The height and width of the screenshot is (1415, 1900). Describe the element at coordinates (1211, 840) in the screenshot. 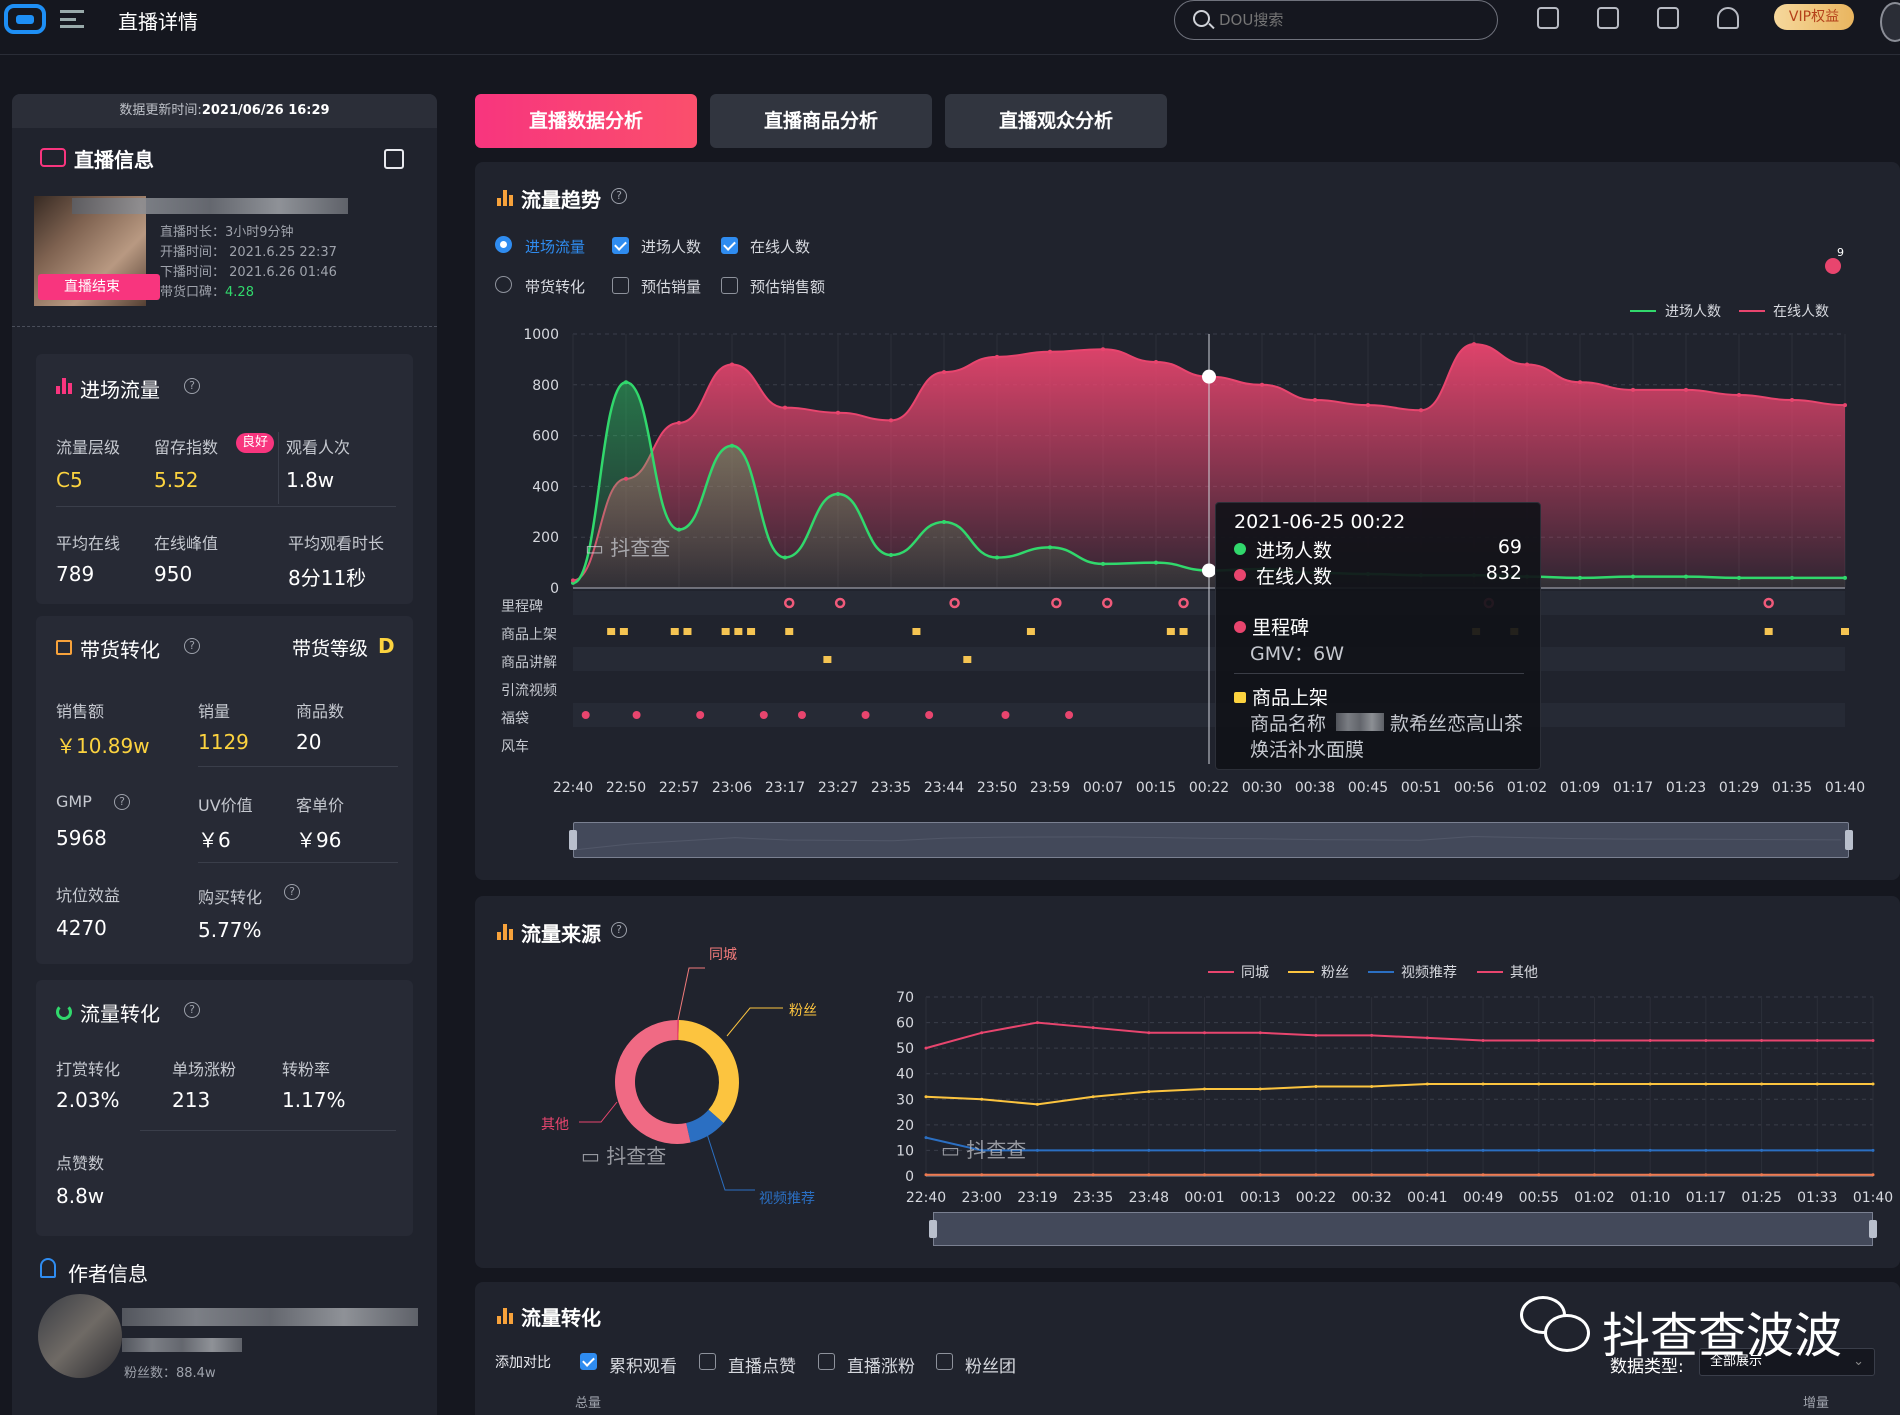

I see `zoom-slider` at that location.